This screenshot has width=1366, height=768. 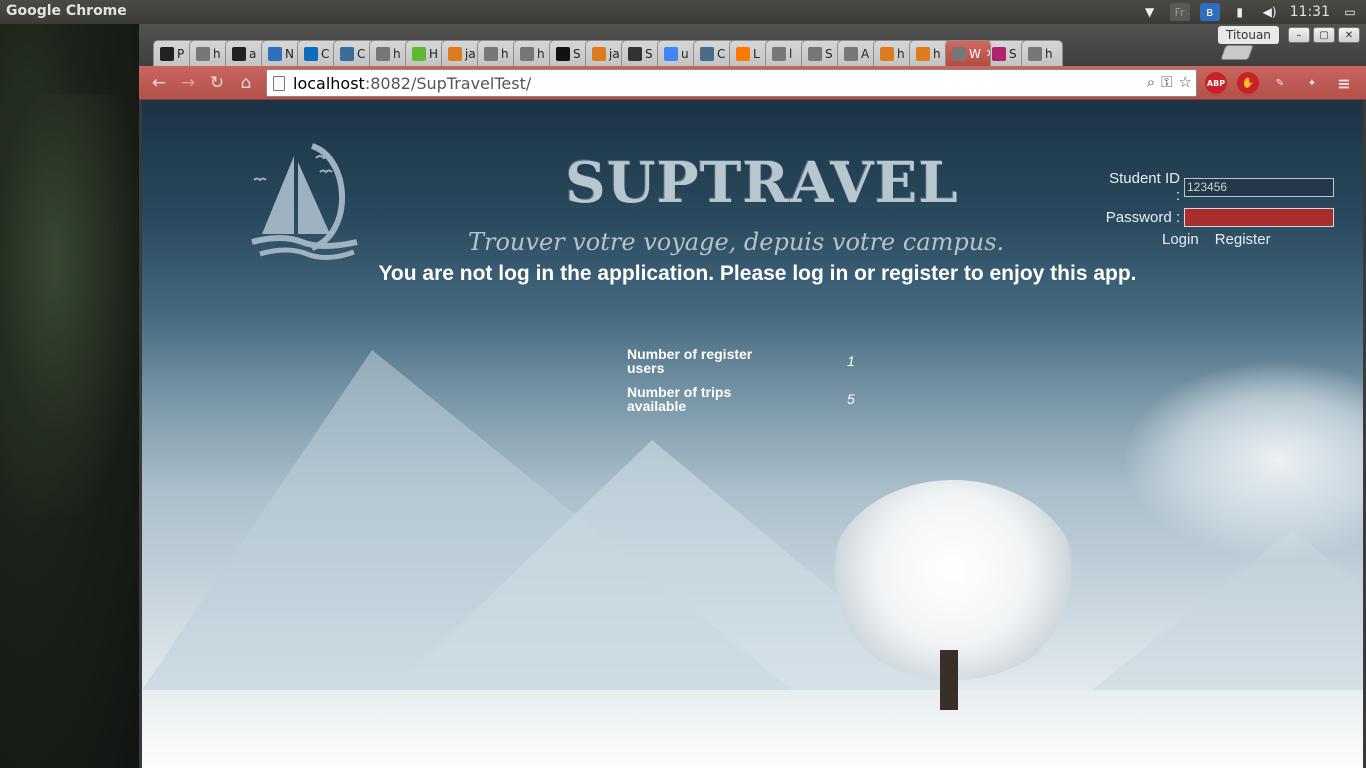 I want to click on session-menu-icon: ▭, so click(x=1350, y=12).